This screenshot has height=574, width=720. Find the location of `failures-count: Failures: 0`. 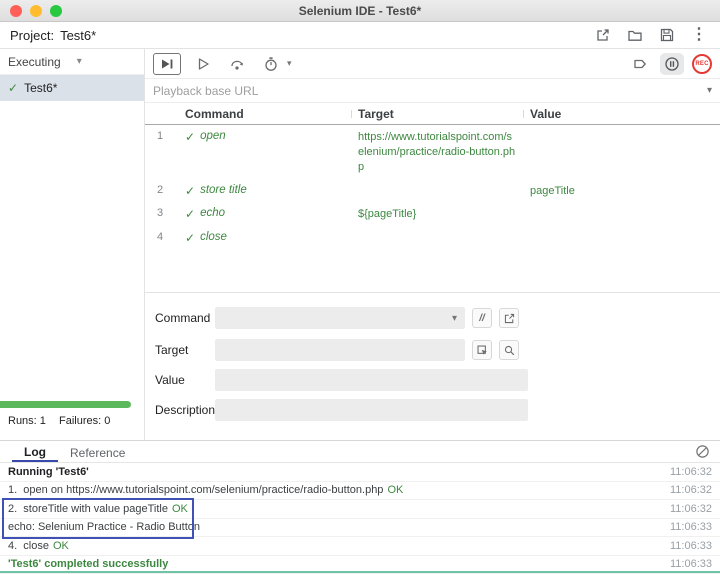

failures-count: Failures: 0 is located at coordinates (84, 421).